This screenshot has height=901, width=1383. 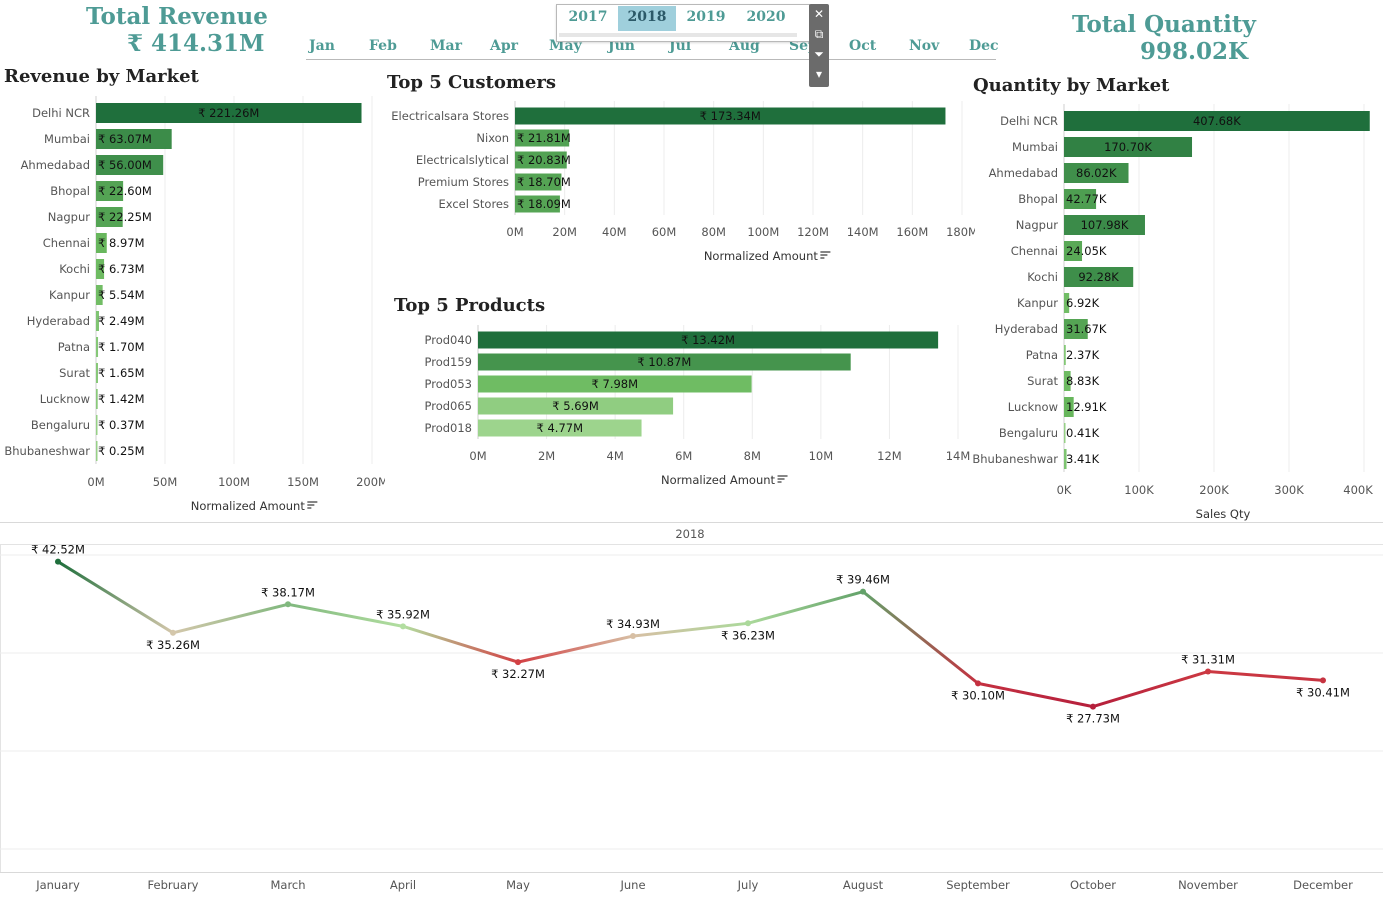 I want to click on popout-icon: ⧉, so click(x=819, y=34).